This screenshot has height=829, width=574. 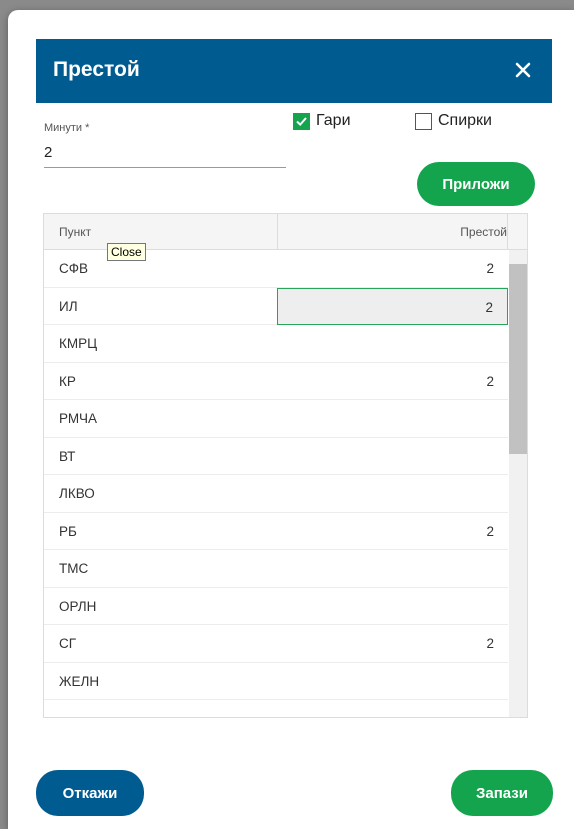 What do you see at coordinates (74, 268) in the screenshot?
I see `cell-point: СФВ` at bounding box center [74, 268].